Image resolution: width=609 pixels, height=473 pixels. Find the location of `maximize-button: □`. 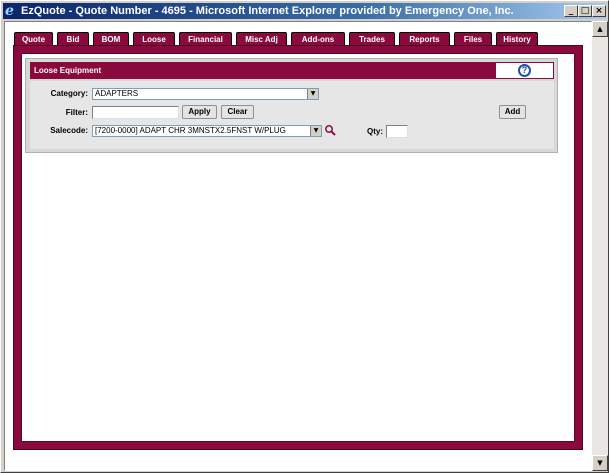

maximize-button: □ is located at coordinates (585, 11).